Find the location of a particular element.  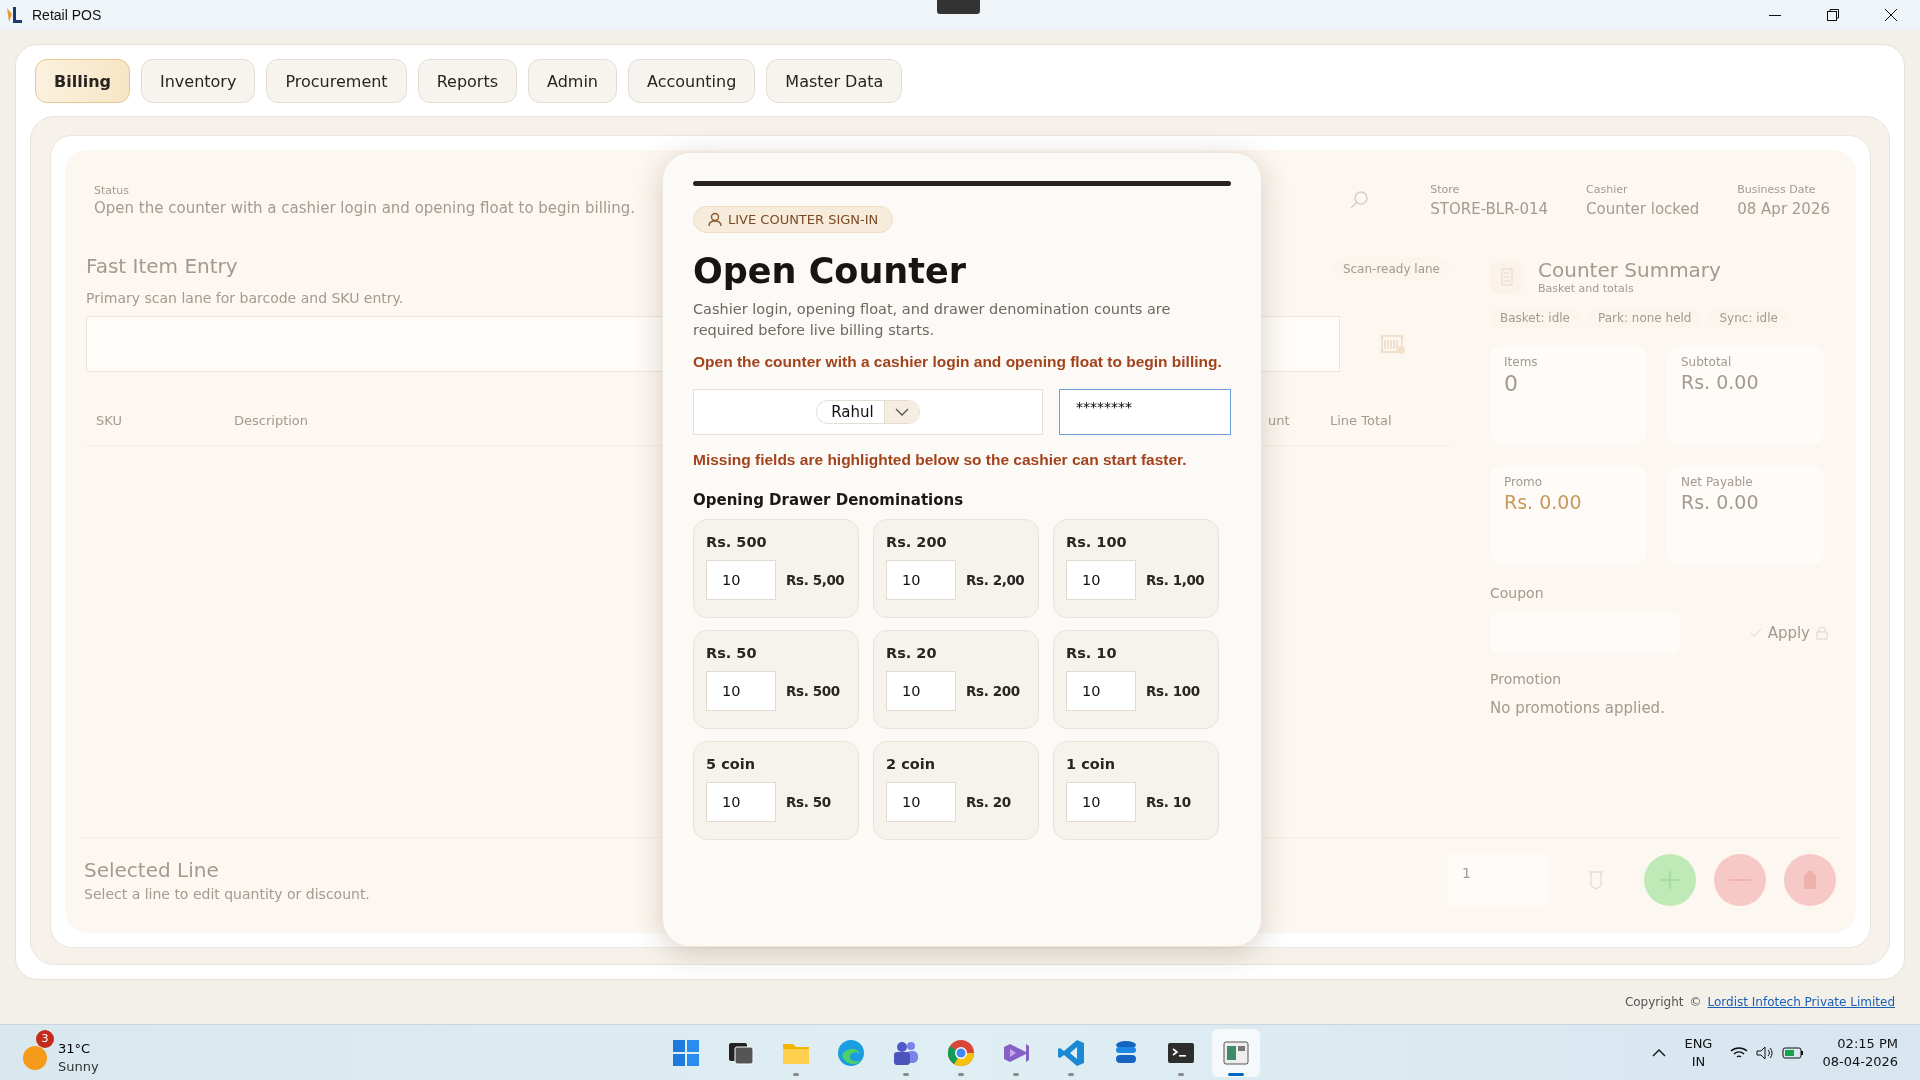

denomination-amount: Rs. 500 is located at coordinates (813, 691).